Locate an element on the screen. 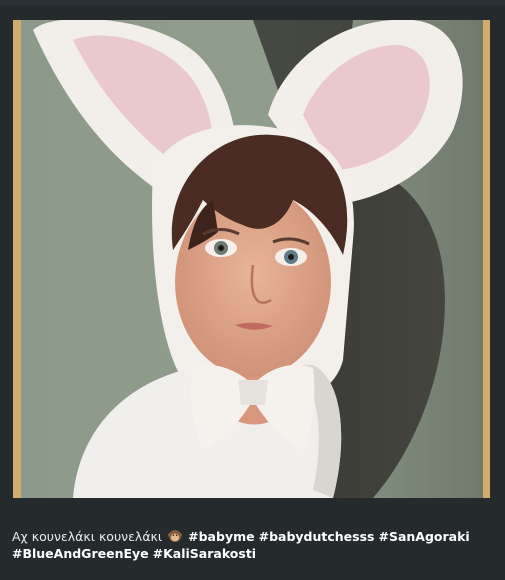 This screenshot has width=505, height=580. hashtag-blueandgreeneye: #BlueAndGreenEye is located at coordinates (80, 553).